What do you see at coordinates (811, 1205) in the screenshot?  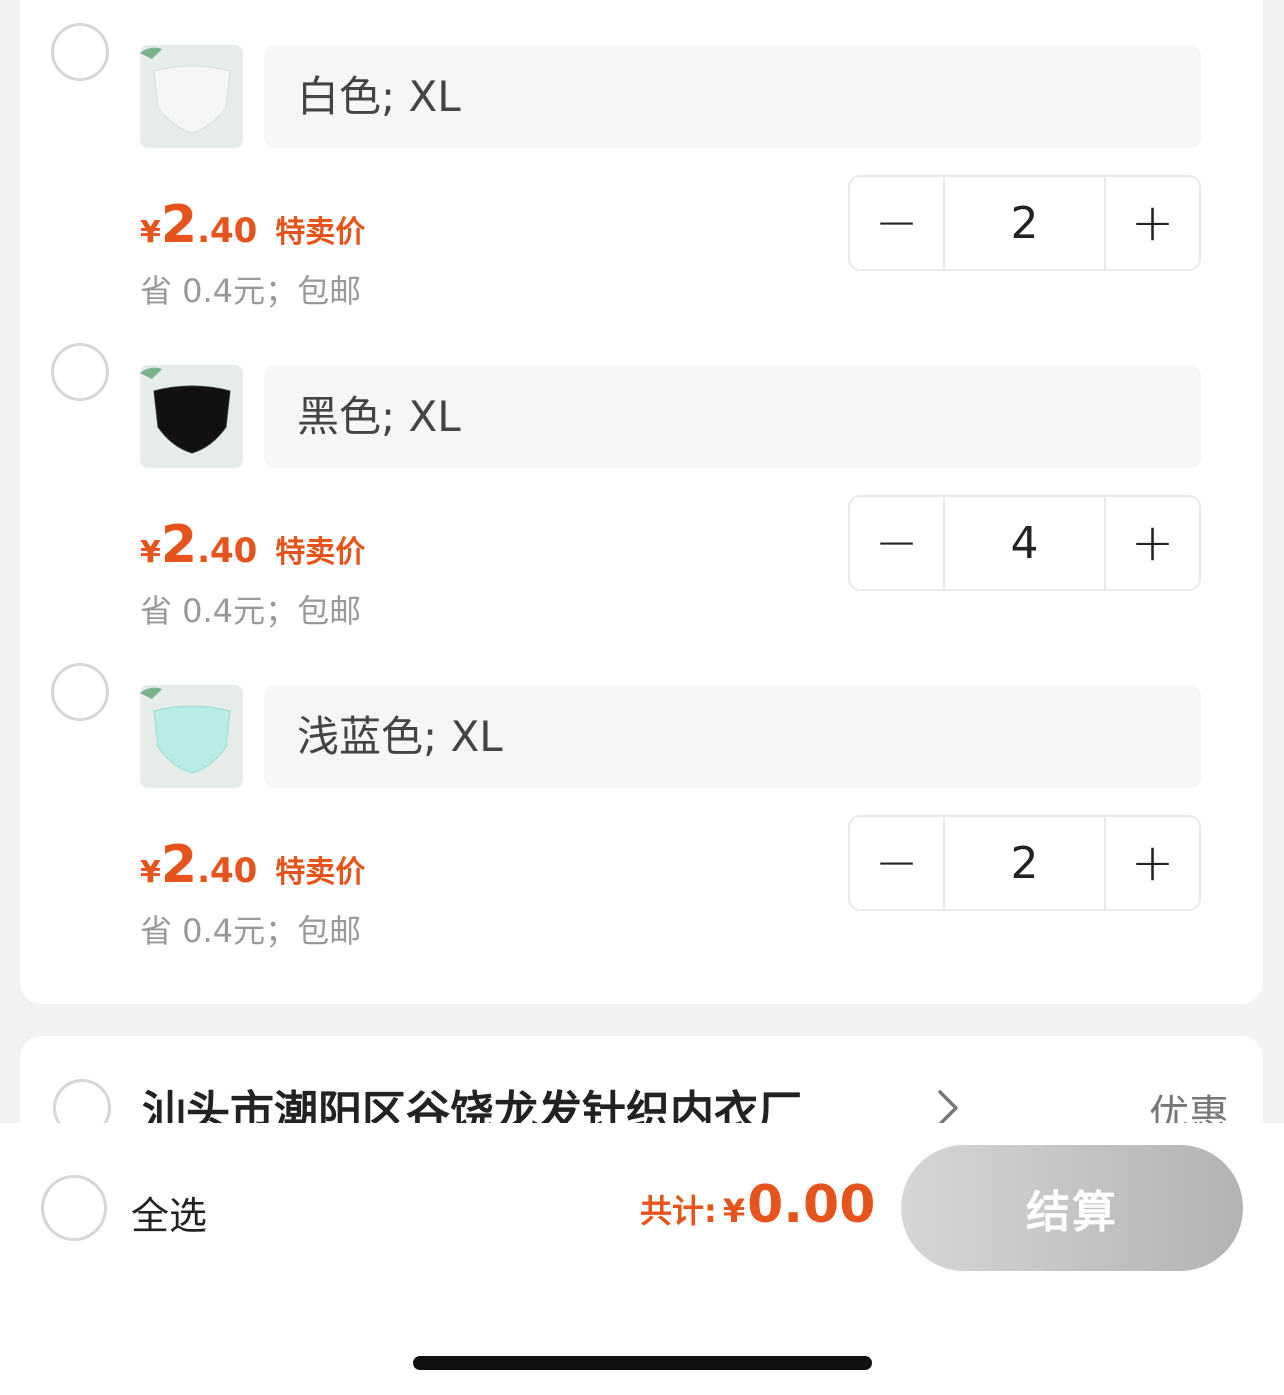 I see `total-amount: 0.00` at bounding box center [811, 1205].